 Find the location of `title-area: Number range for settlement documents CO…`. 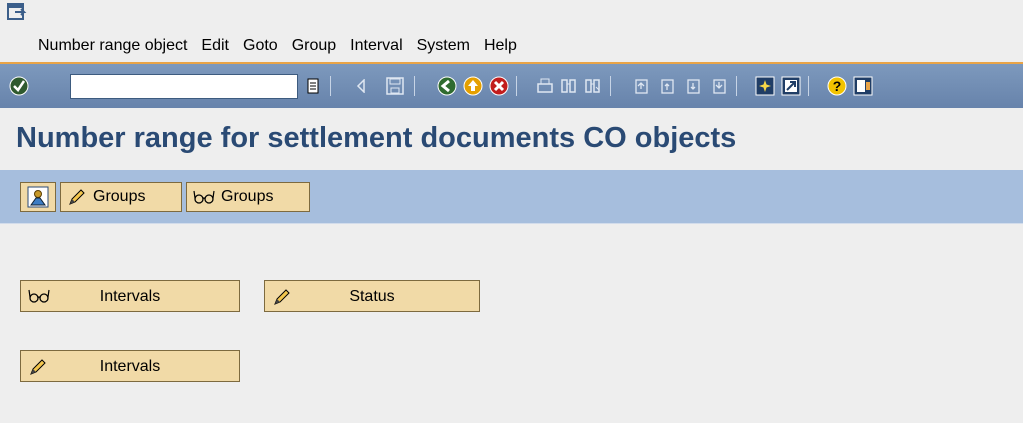

title-area: Number range for settlement documents CO… is located at coordinates (511, 138).